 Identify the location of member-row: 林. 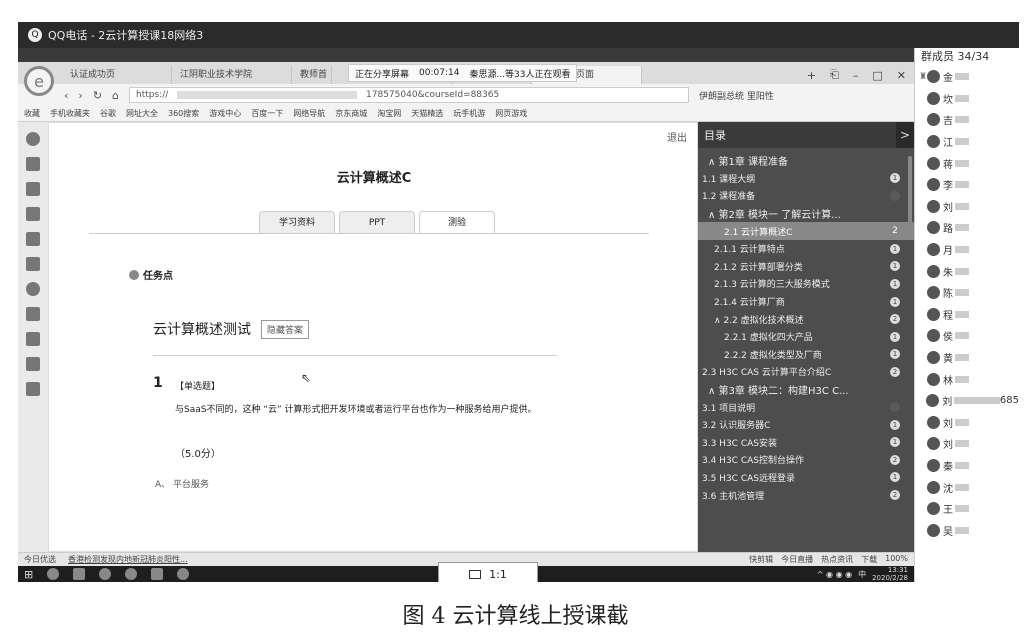
(967, 379).